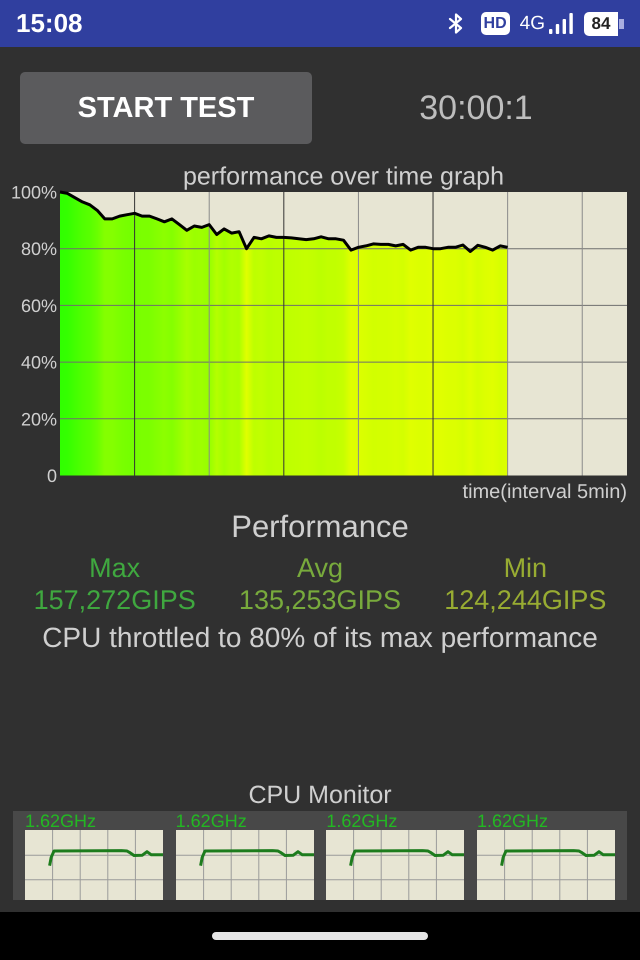 The width and height of the screenshot is (640, 960). What do you see at coordinates (38, 249) in the screenshot?
I see `y-axis-label: 80%` at bounding box center [38, 249].